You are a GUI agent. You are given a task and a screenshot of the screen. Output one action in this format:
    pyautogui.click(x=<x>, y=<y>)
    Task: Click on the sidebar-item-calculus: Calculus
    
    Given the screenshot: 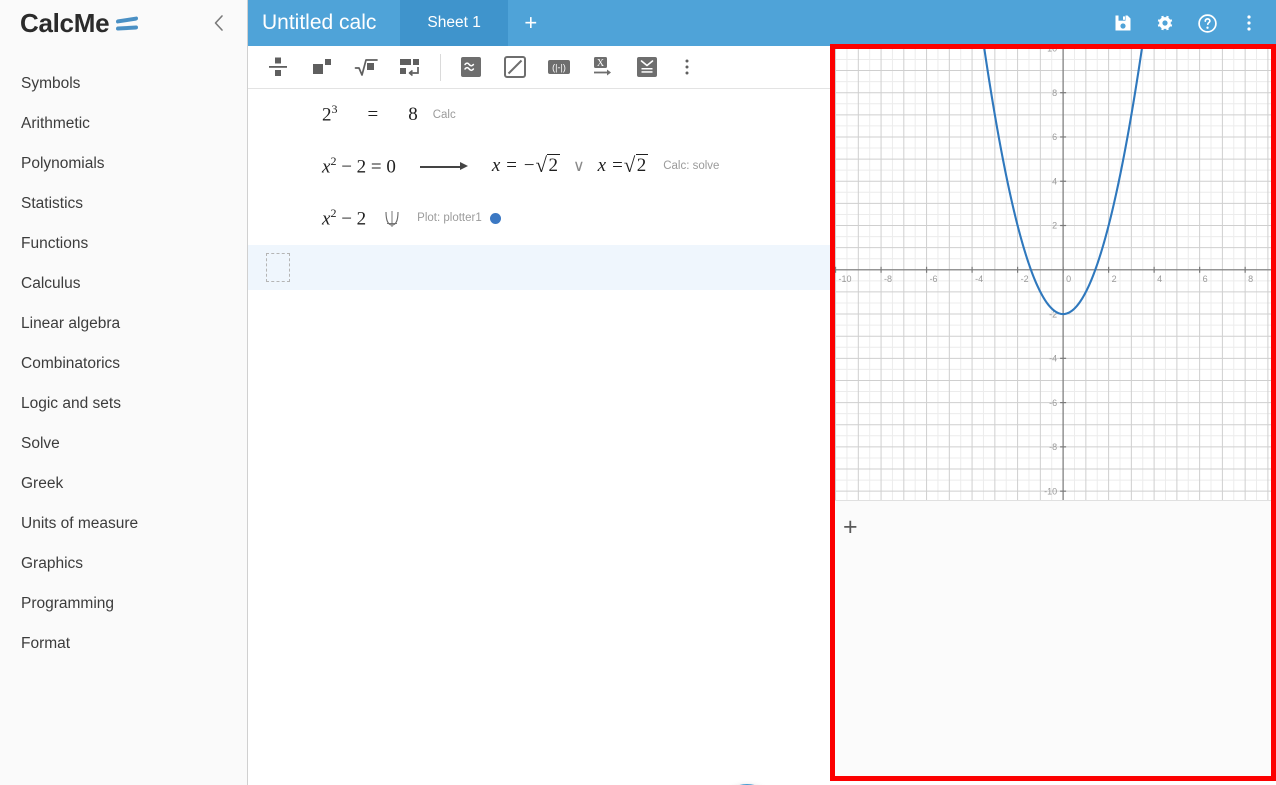 What is the action you would take?
    pyautogui.click(x=123, y=284)
    